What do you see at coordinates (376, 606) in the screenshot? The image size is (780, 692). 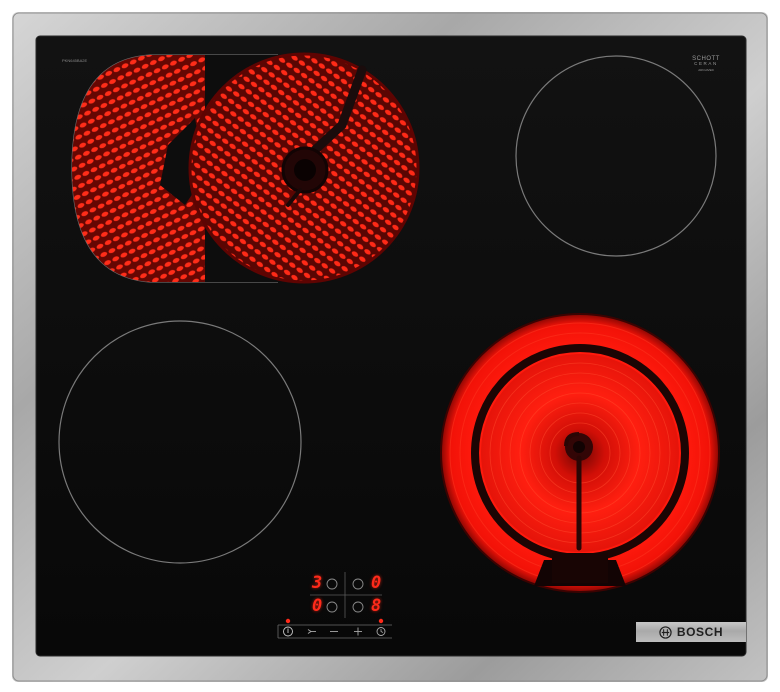 I see `display-digit-front-right: 8` at bounding box center [376, 606].